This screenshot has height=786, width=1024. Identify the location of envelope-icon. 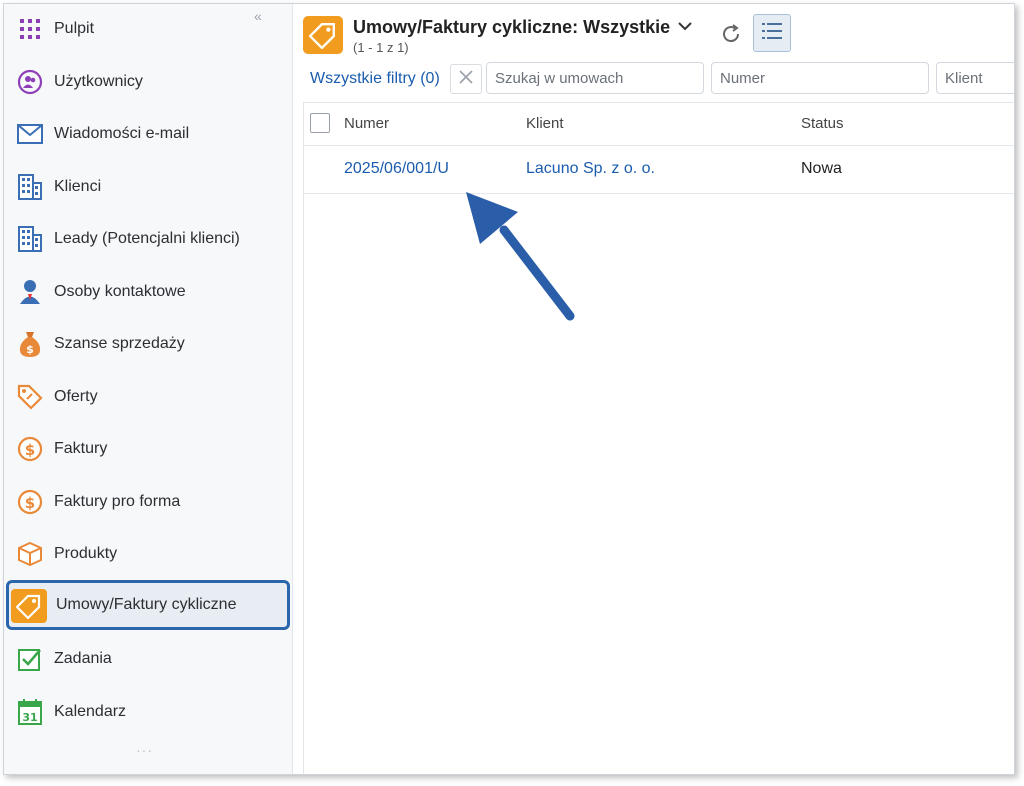
(30, 134).